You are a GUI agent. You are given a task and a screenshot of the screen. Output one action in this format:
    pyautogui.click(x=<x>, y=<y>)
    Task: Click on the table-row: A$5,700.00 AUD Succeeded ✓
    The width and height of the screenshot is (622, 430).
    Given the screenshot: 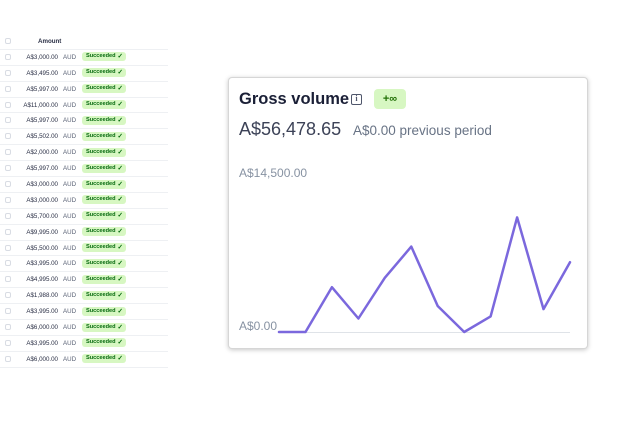 What is the action you would take?
    pyautogui.click(x=84, y=217)
    